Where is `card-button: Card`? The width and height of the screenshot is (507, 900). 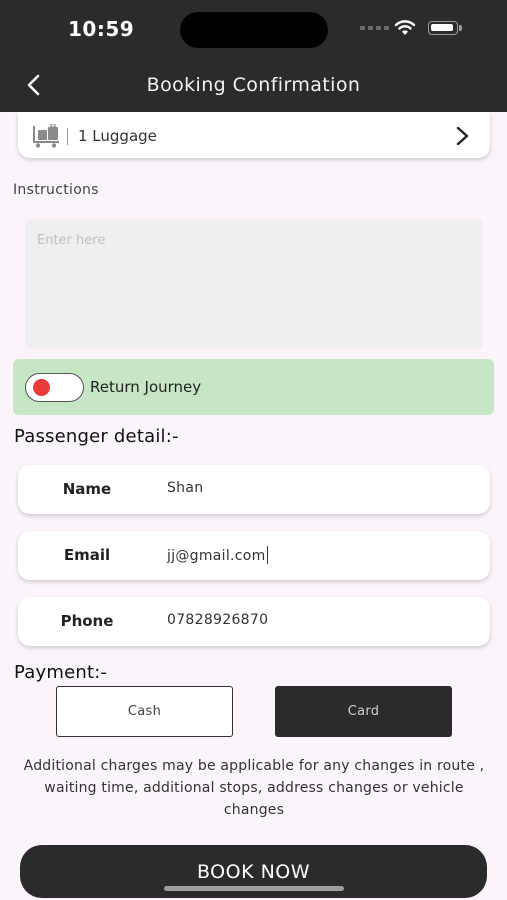
card-button: Card is located at coordinates (363, 711).